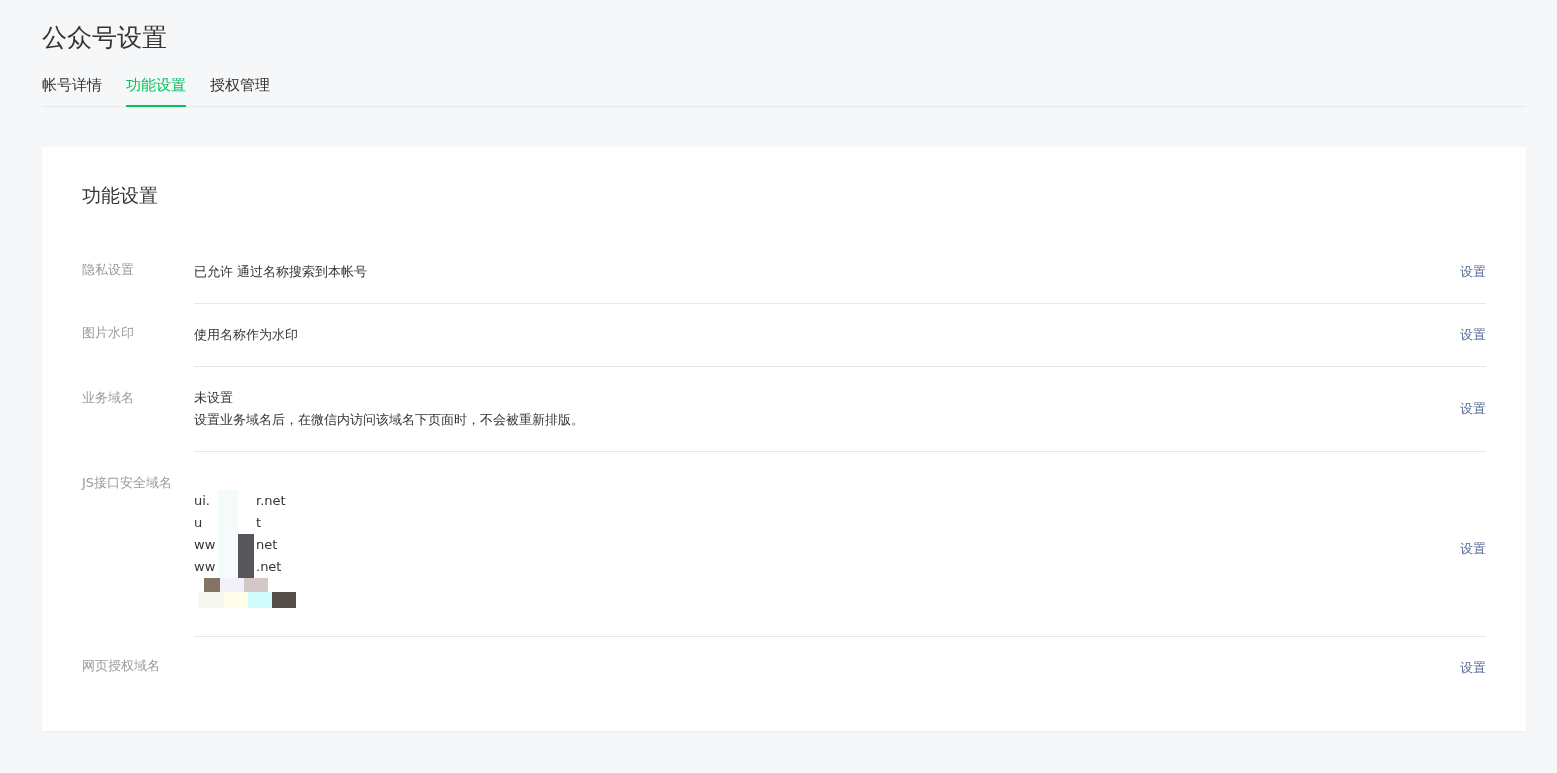 This screenshot has width=1557, height=773. What do you see at coordinates (240, 91) in the screenshot?
I see `tab: 授权管理` at bounding box center [240, 91].